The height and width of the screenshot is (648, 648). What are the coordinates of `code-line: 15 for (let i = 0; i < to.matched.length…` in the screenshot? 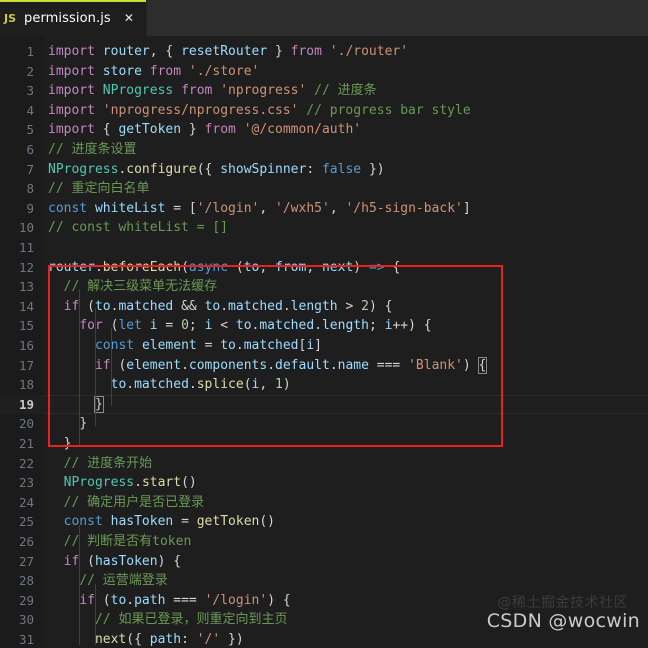 It's located at (324, 326).